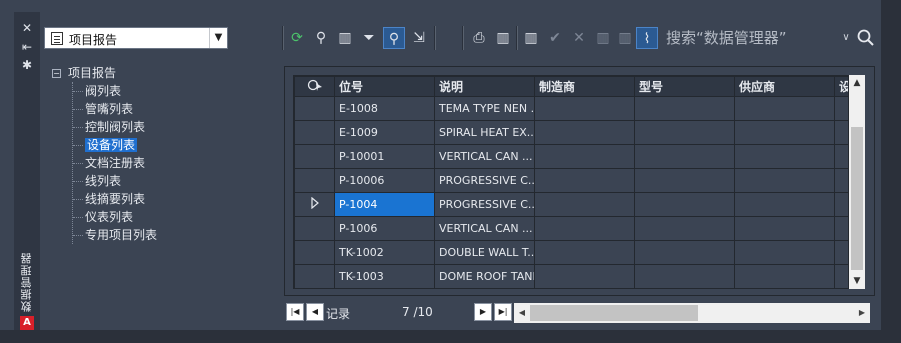 This screenshot has width=901, height=343. I want to click on column-header: 制造商, so click(584, 86).